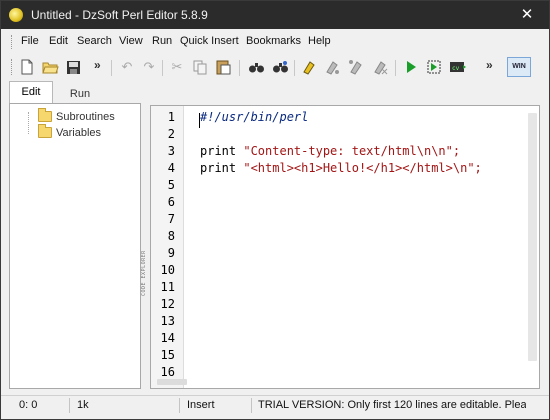 This screenshot has height=420, width=550. What do you see at coordinates (171, 185) in the screenshot?
I see `line-number: 5` at bounding box center [171, 185].